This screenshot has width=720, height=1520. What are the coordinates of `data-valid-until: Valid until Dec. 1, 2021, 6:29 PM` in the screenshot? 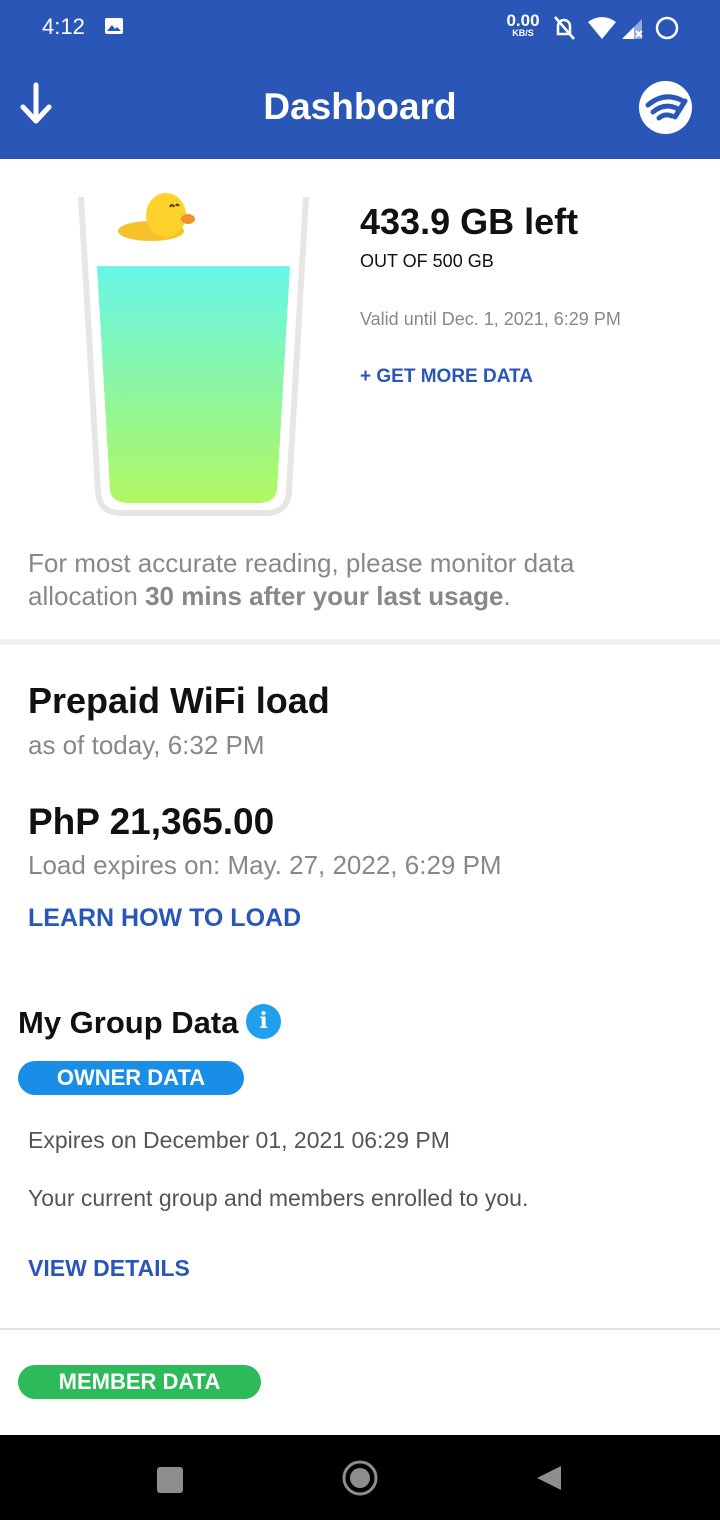 It's located at (490, 319).